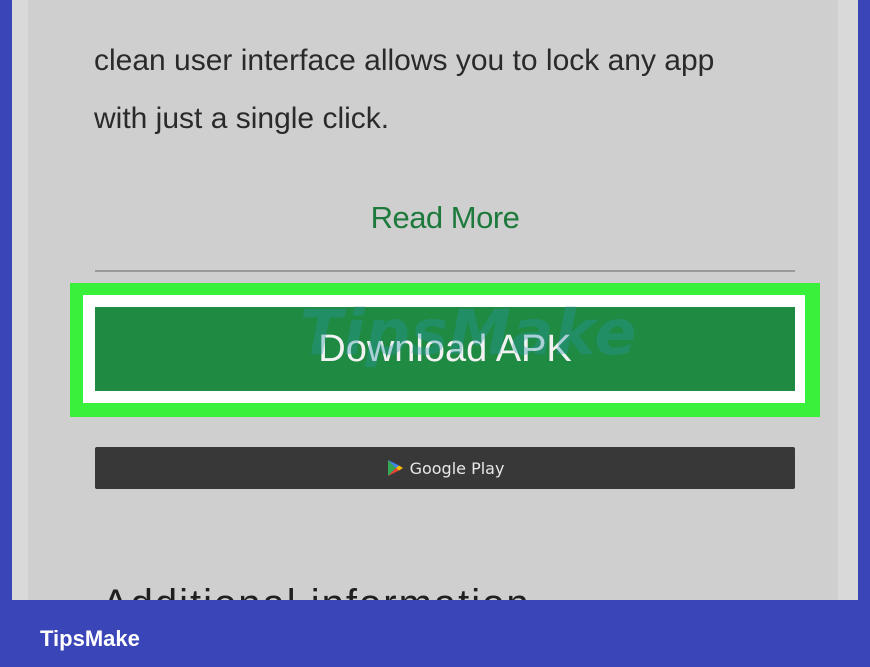 The image size is (870, 667). I want to click on description-line-2: with just a single click., so click(242, 118).